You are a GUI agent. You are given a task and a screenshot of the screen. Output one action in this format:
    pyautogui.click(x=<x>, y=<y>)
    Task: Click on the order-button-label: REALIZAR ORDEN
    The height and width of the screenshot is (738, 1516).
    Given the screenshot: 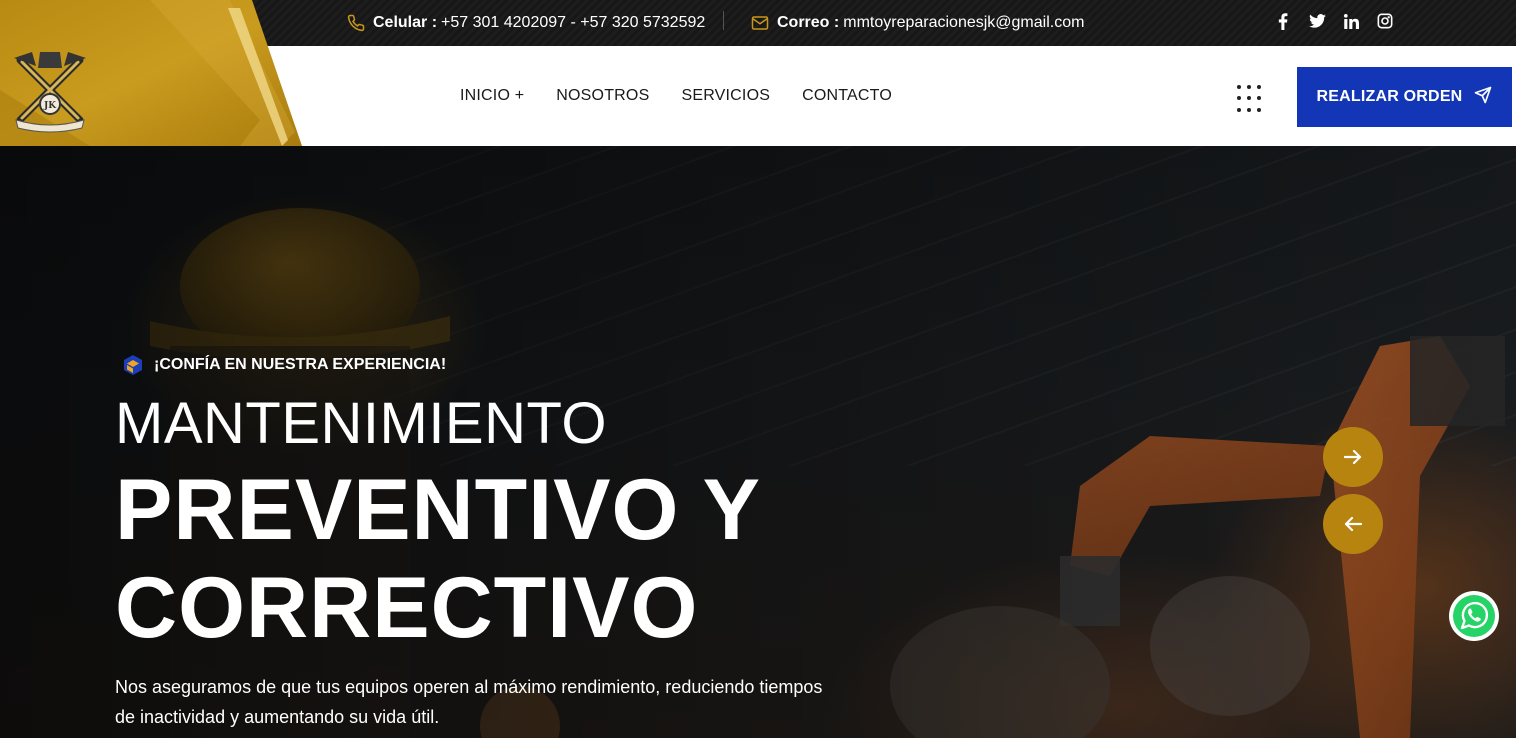 What is the action you would take?
    pyautogui.click(x=1389, y=96)
    